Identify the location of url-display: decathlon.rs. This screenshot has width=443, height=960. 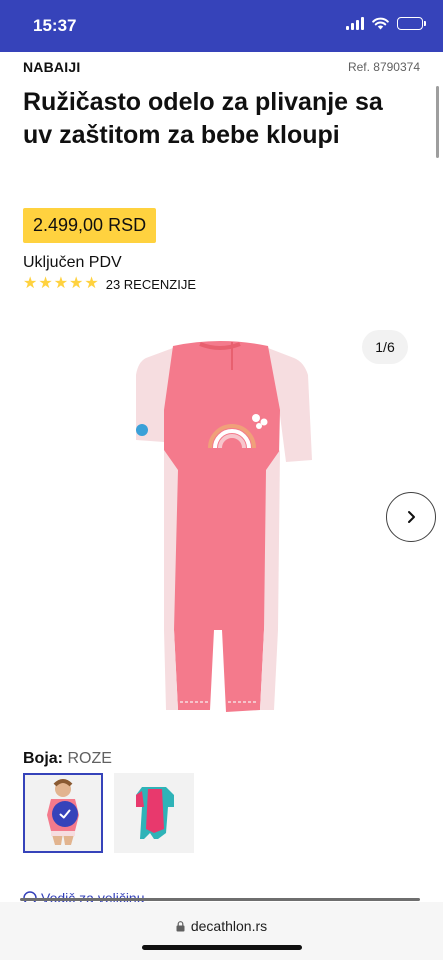
(221, 926).